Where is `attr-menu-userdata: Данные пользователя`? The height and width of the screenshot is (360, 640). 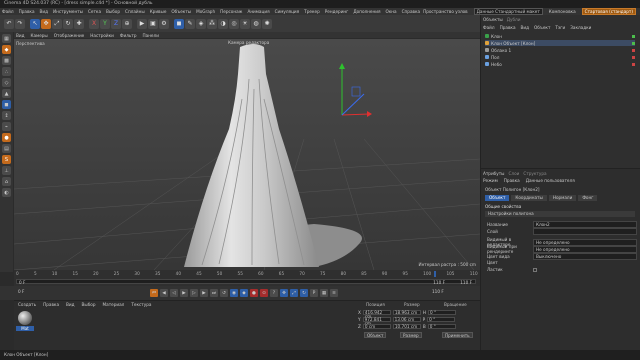
attr-menu-userdata: Данные пользователя is located at coordinates (550, 180).